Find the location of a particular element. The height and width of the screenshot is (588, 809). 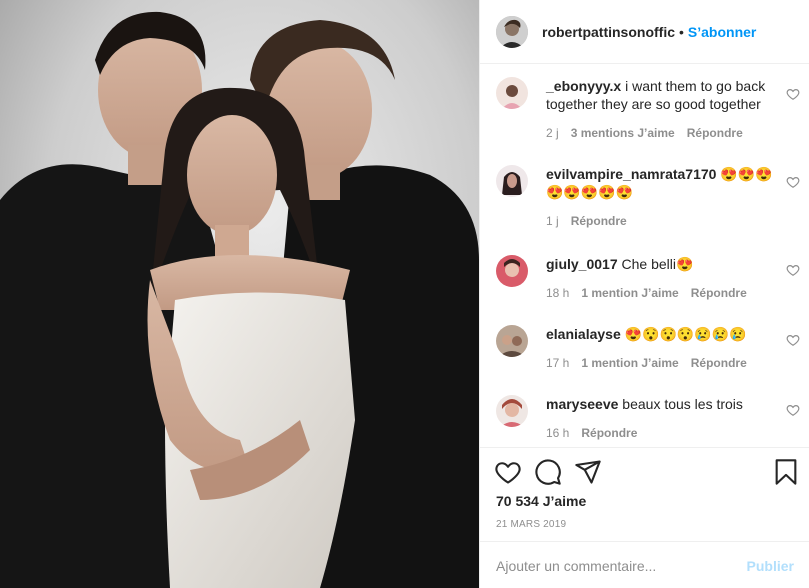

author-username: robertpattinsonoffic is located at coordinates (608, 32).